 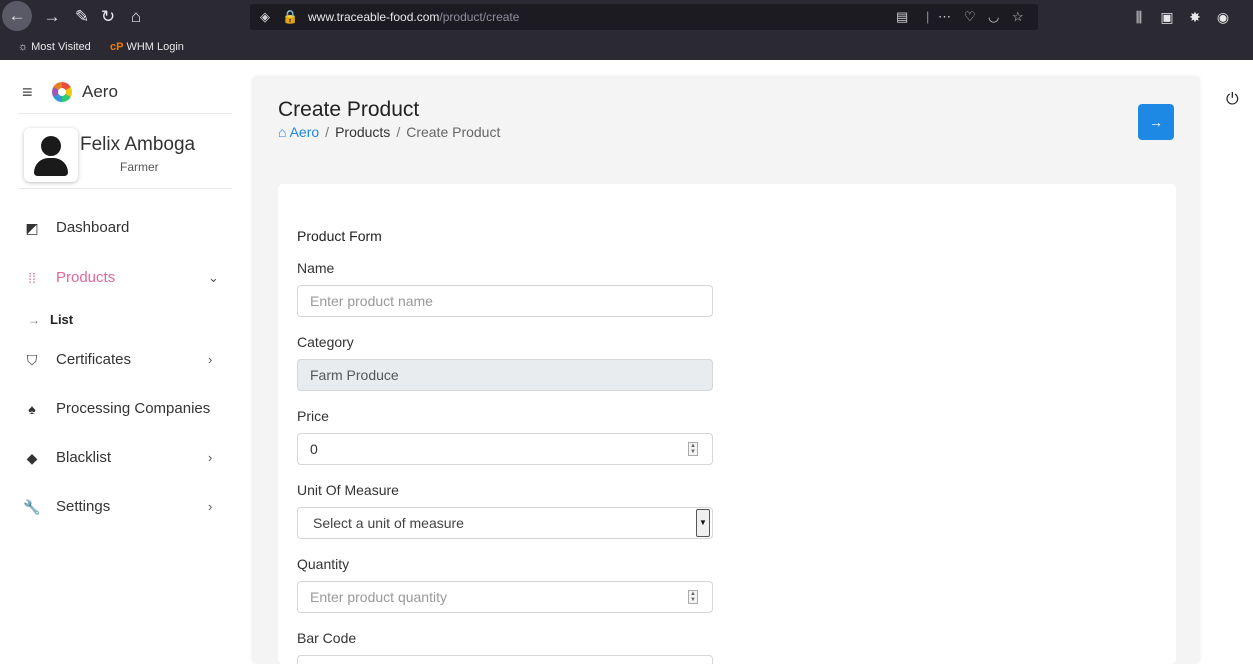 What do you see at coordinates (17, 16) in the screenshot?
I see `back-icon: ←` at bounding box center [17, 16].